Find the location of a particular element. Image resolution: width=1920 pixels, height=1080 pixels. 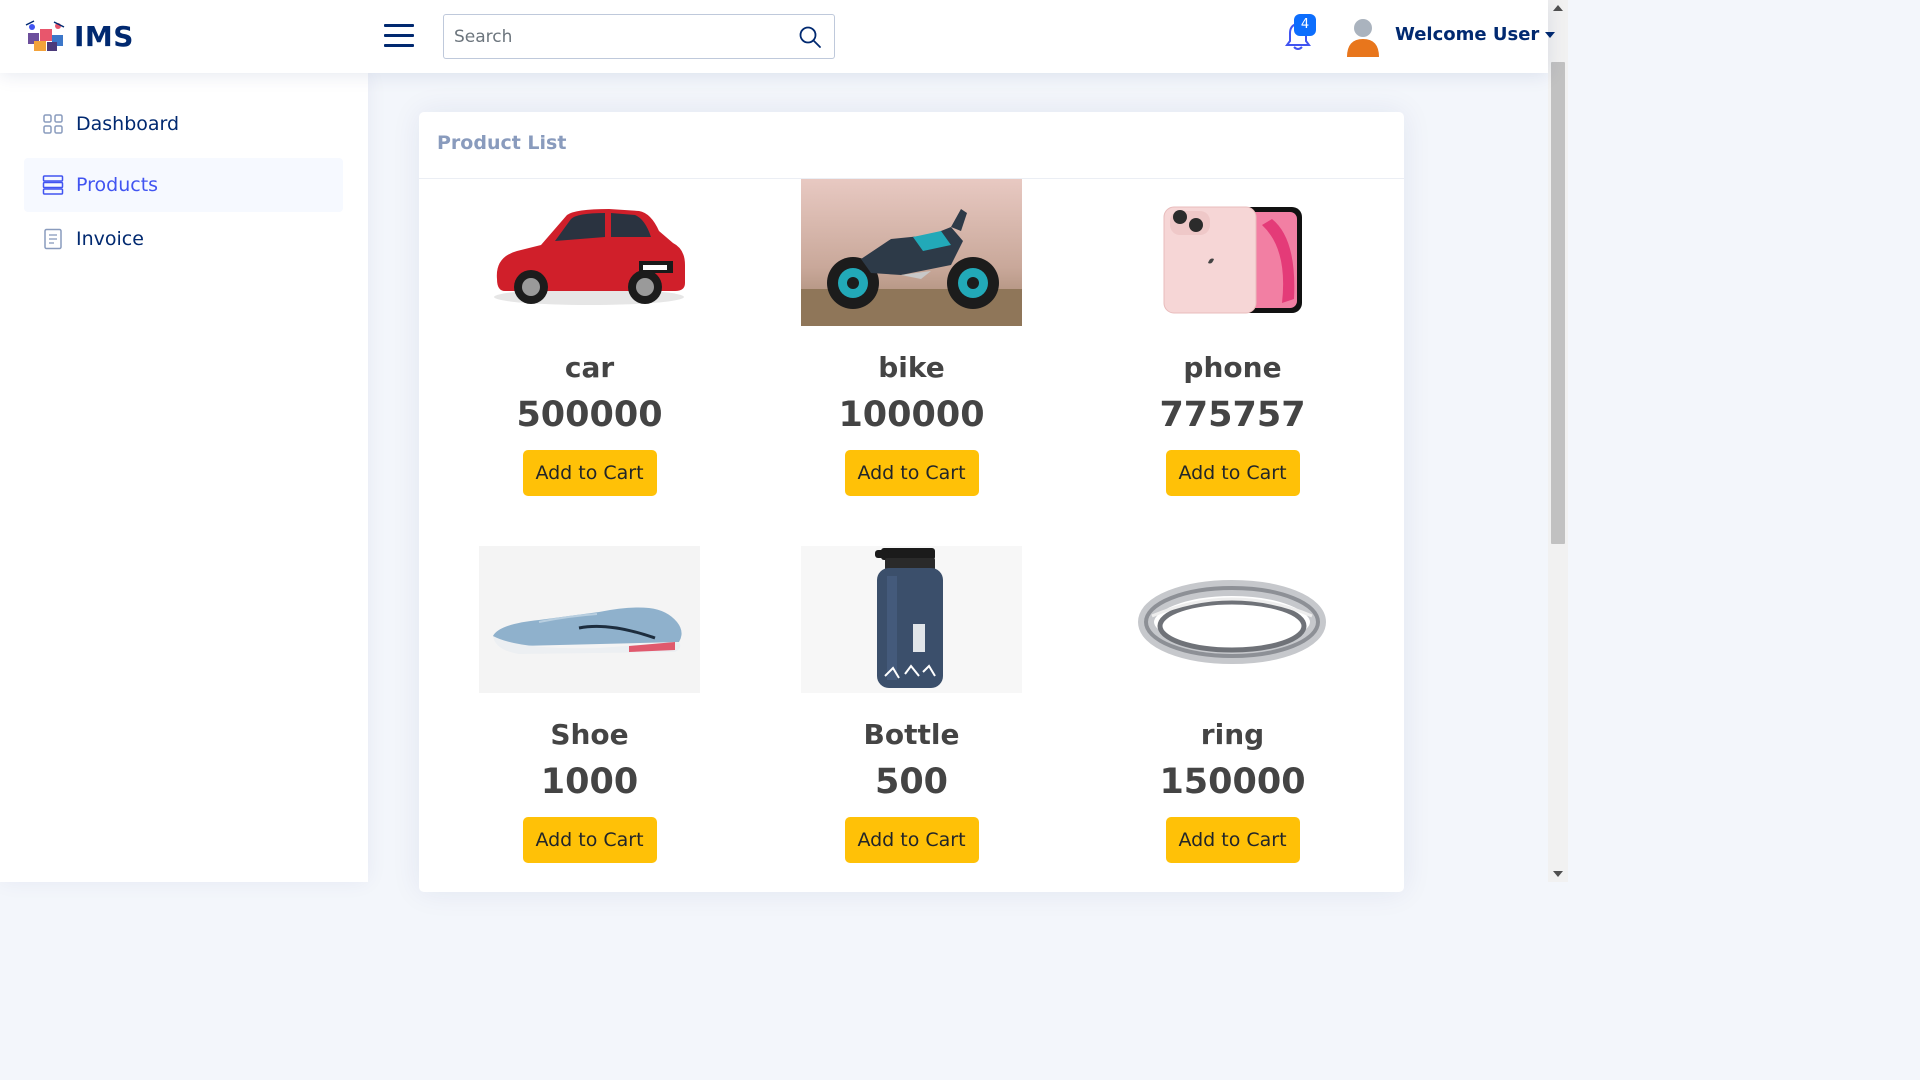

sidebar-item-label: Products is located at coordinates (117, 185).